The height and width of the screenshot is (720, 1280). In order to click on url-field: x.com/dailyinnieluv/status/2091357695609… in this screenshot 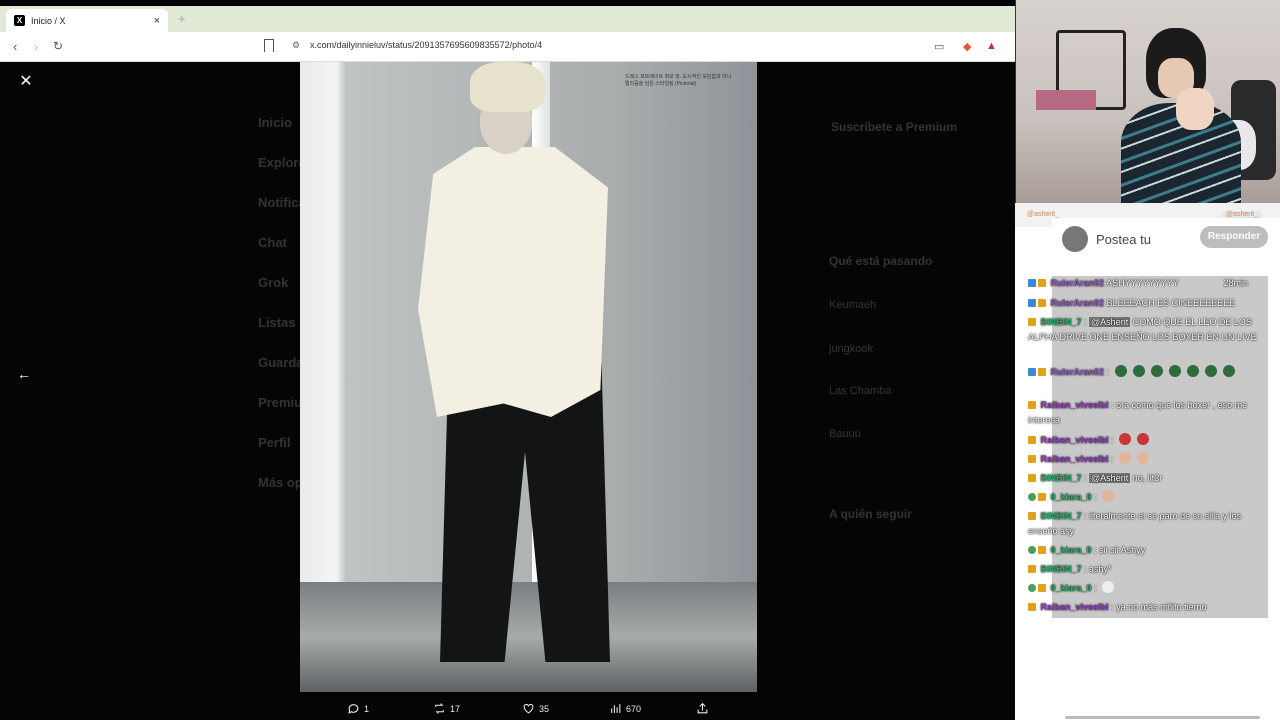, I will do `click(426, 45)`.